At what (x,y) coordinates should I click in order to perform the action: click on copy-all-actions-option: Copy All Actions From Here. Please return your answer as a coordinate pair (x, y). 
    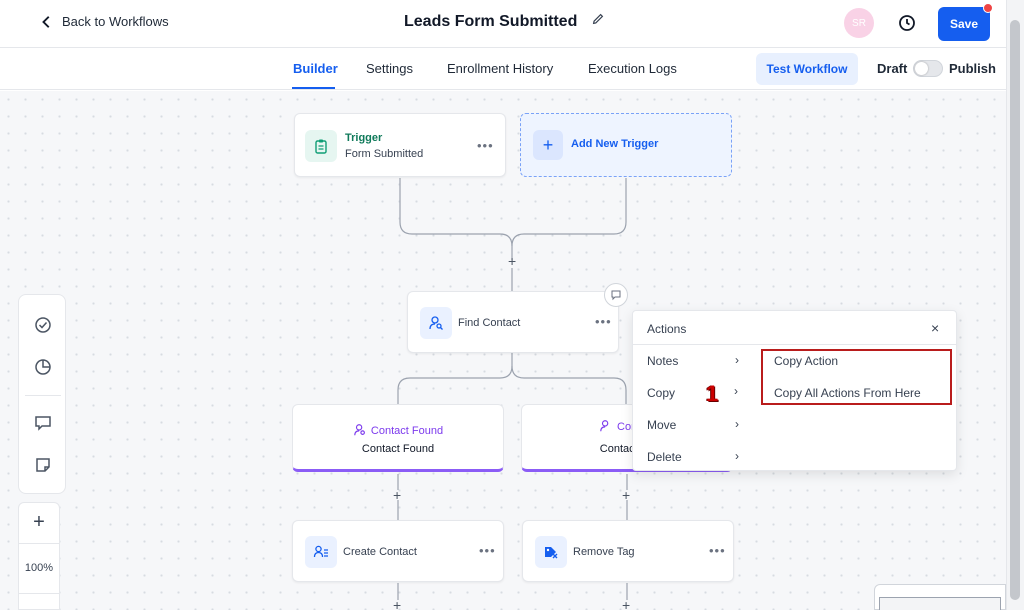
    Looking at the image, I should click on (847, 393).